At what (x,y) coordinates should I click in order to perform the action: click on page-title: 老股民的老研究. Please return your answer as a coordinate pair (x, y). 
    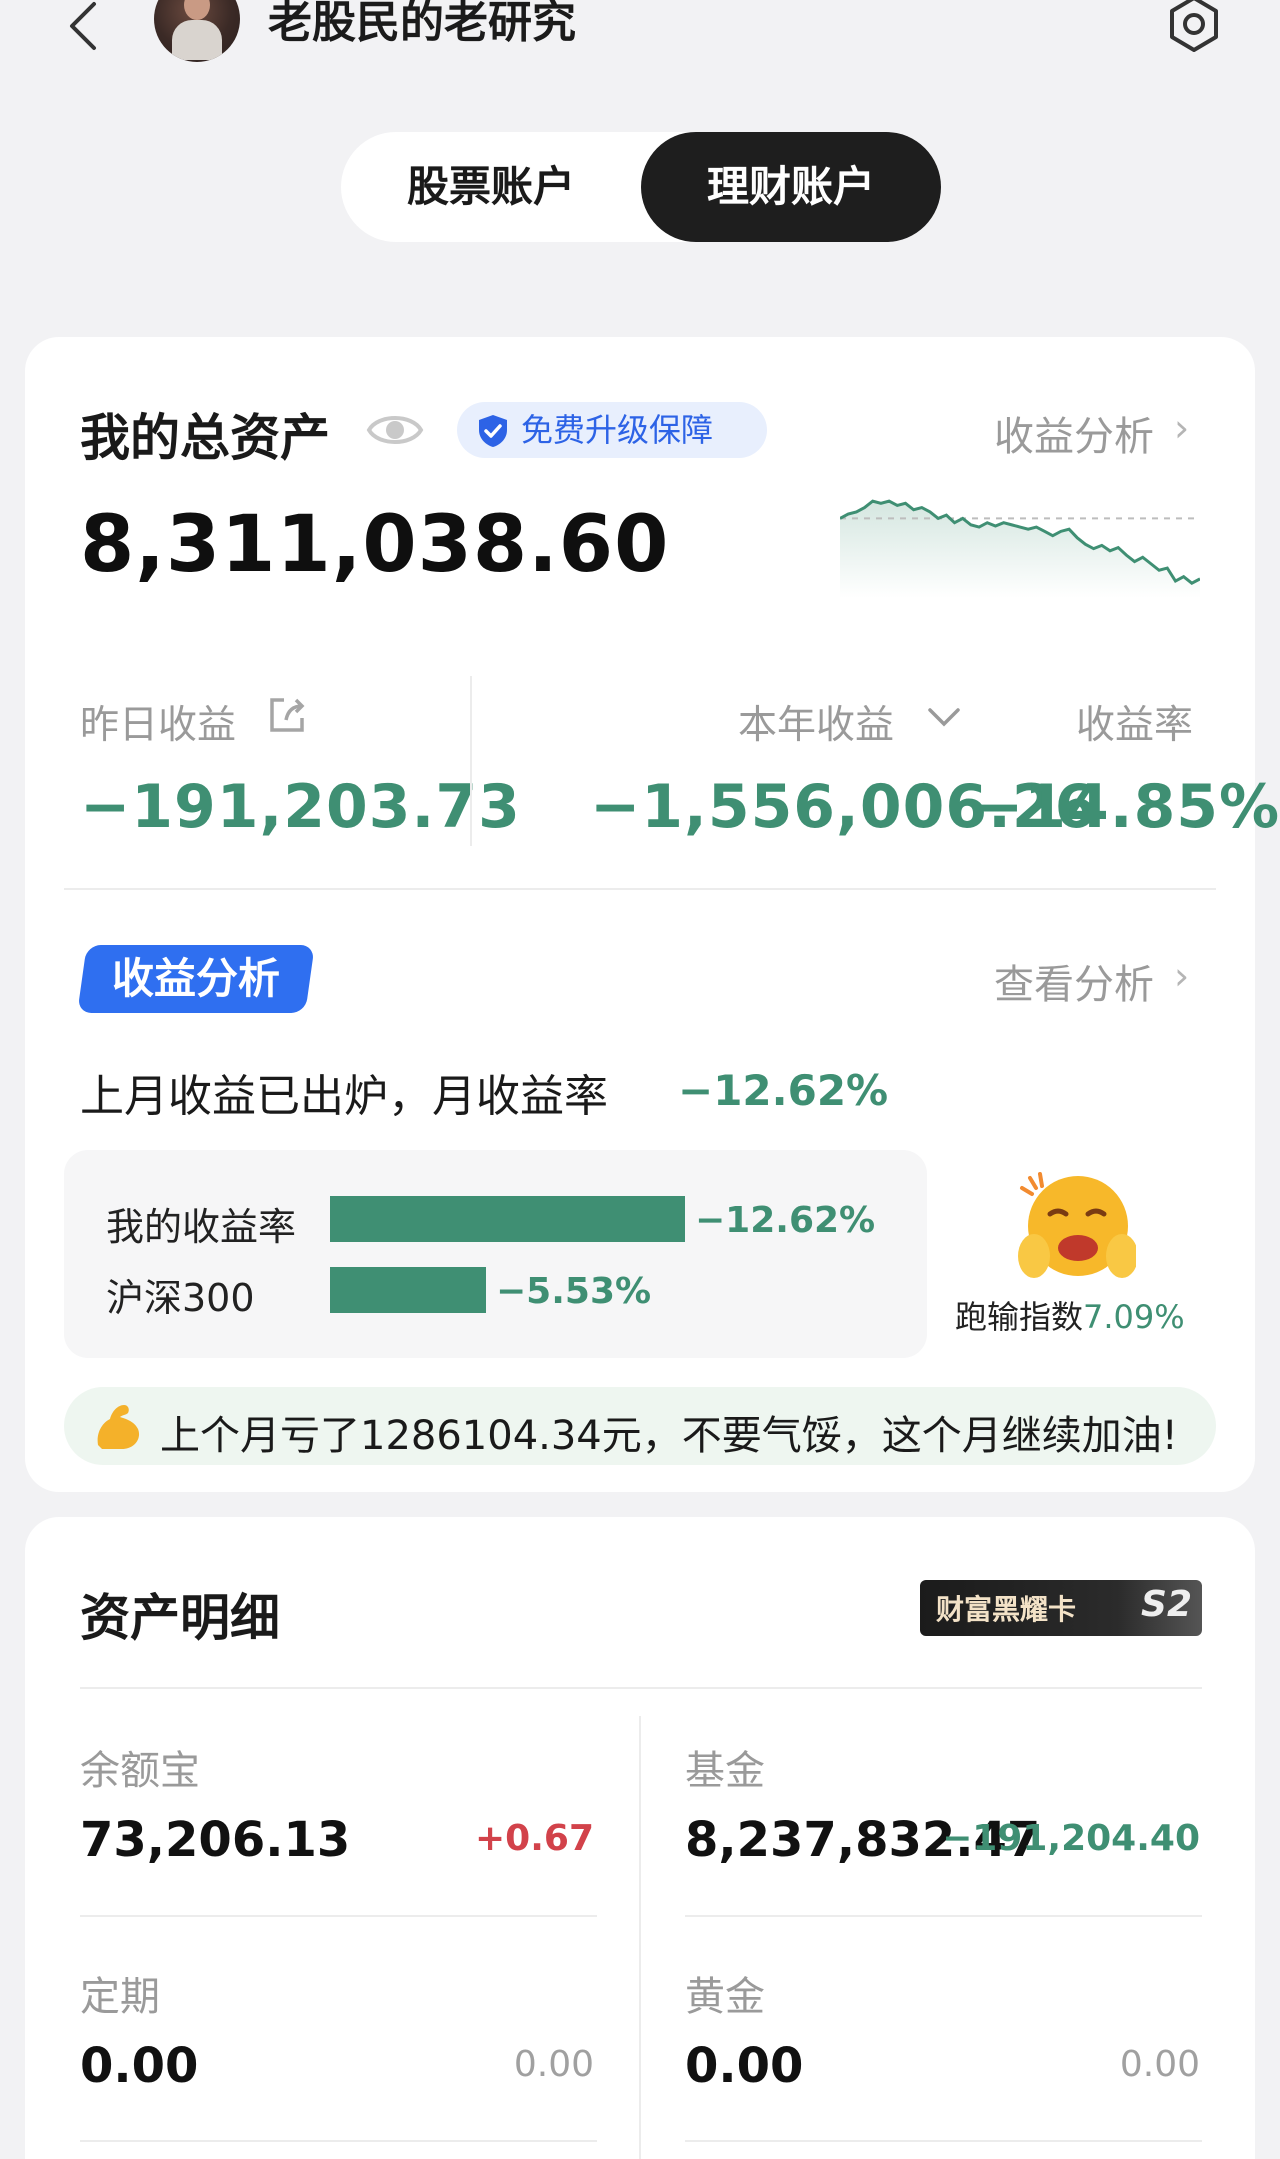
    Looking at the image, I should click on (422, 24).